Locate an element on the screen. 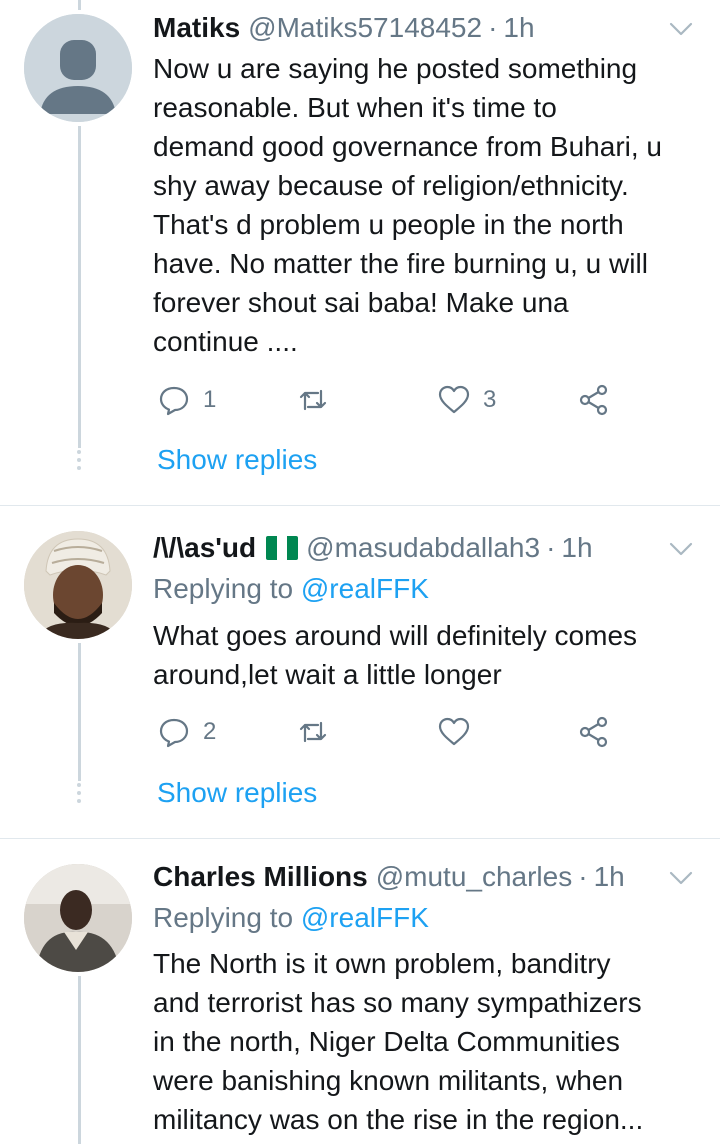 The height and width of the screenshot is (1144, 720). display-name: Charles Millions is located at coordinates (260, 877).